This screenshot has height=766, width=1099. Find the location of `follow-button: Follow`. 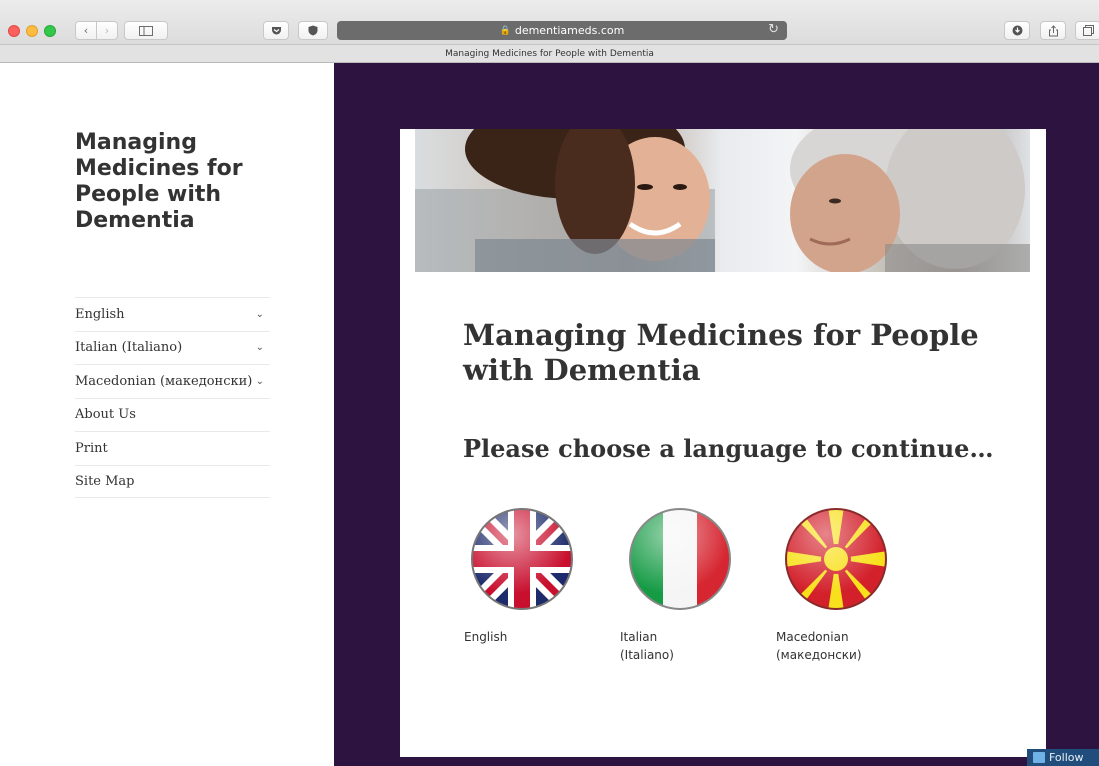

follow-button: Follow is located at coordinates (1063, 757).